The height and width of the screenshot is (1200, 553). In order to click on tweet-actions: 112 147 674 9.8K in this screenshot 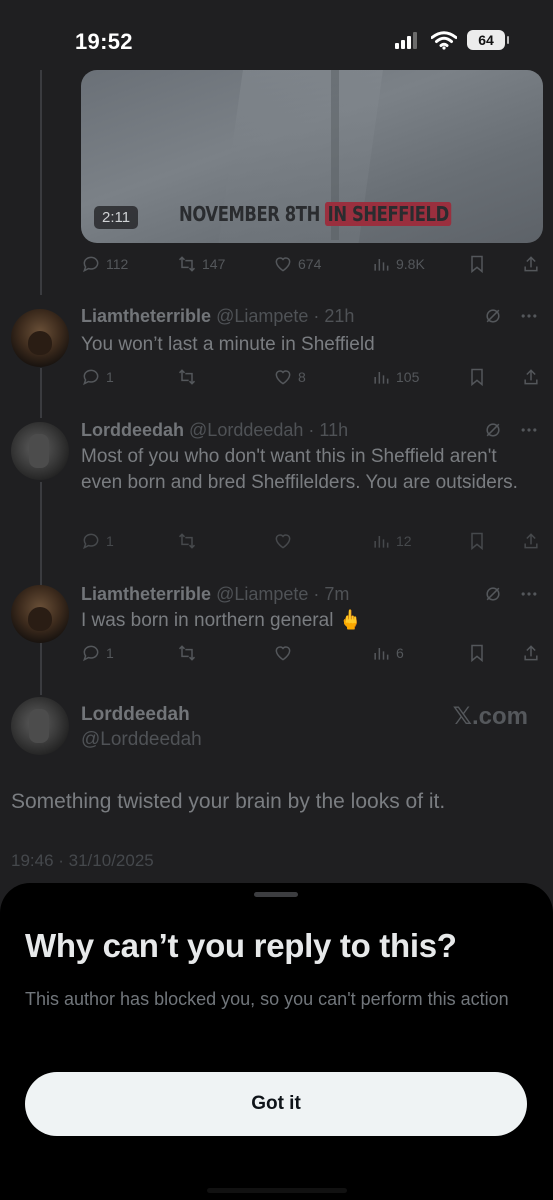, I will do `click(311, 266)`.